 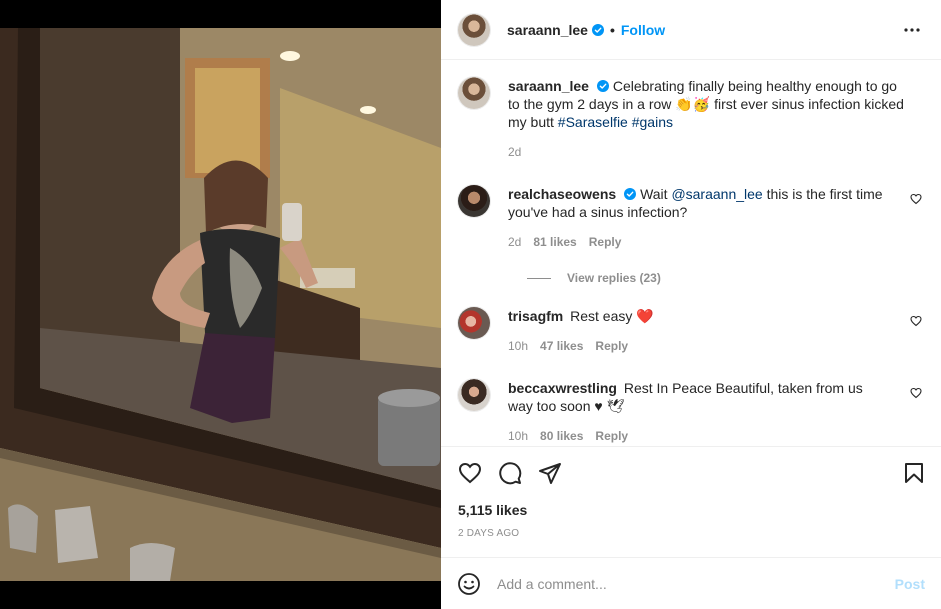 I want to click on post-comment-button: Post, so click(x=910, y=584).